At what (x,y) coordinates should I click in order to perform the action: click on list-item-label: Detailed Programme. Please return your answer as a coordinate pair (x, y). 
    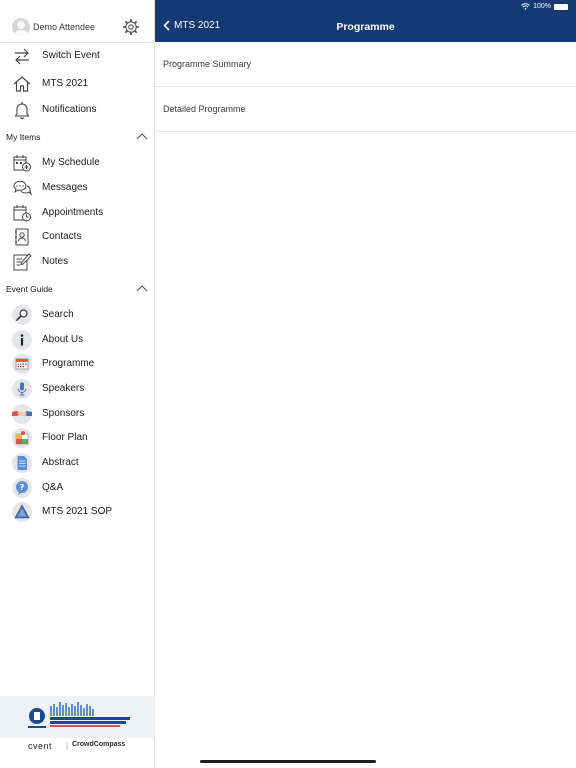
    Looking at the image, I should click on (204, 109).